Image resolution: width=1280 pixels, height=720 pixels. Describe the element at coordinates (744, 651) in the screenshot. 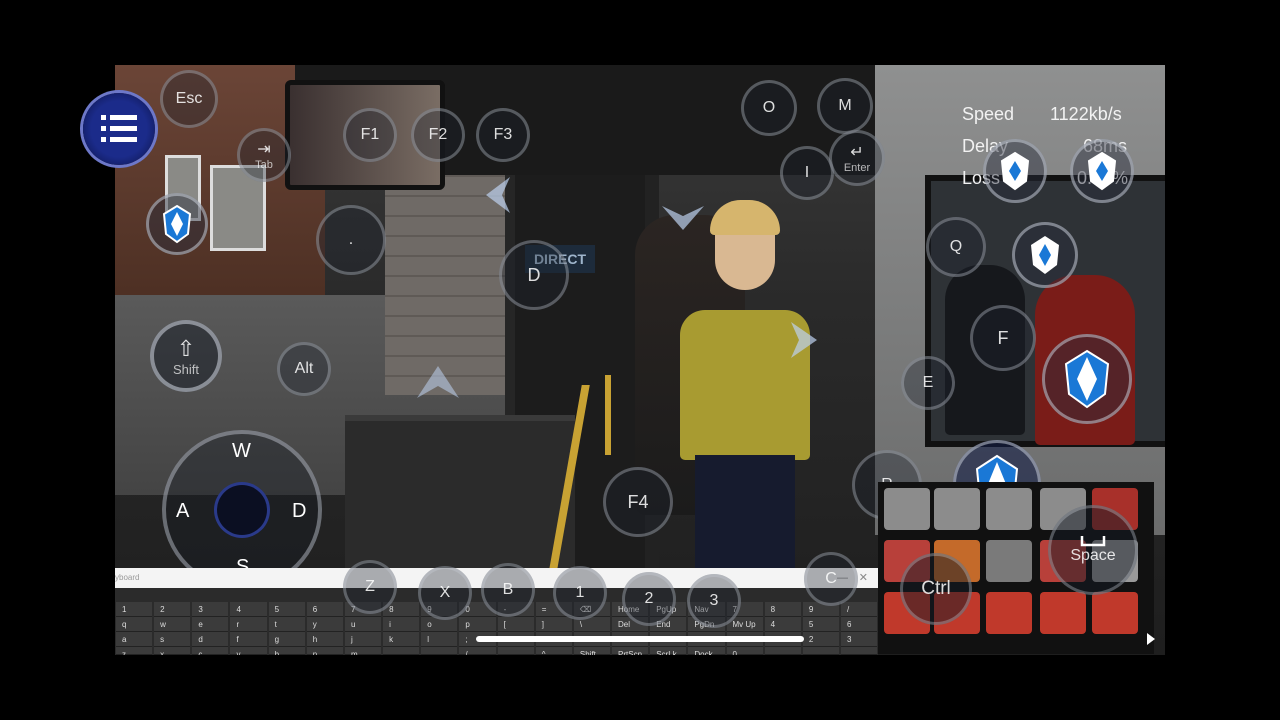

I see `osk-key: 0` at that location.